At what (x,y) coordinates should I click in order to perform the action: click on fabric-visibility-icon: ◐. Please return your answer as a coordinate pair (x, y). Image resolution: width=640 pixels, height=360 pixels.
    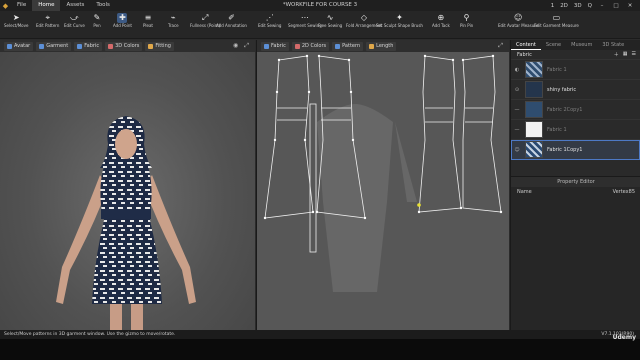
    Looking at the image, I should click on (517, 70).